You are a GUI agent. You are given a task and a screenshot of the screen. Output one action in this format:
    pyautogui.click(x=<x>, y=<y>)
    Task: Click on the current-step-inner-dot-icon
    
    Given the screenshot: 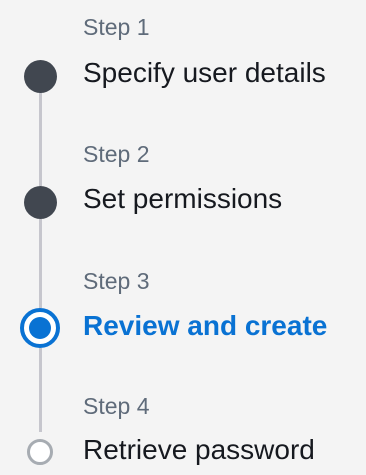 What is the action you would take?
    pyautogui.click(x=40, y=328)
    